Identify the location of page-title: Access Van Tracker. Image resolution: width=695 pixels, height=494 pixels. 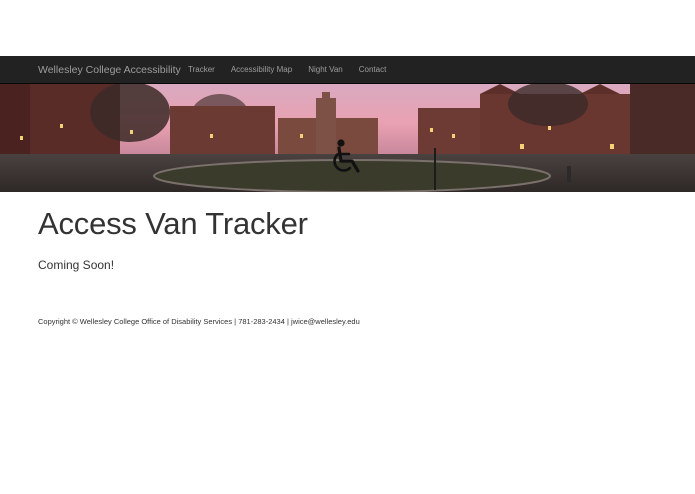
(173, 223).